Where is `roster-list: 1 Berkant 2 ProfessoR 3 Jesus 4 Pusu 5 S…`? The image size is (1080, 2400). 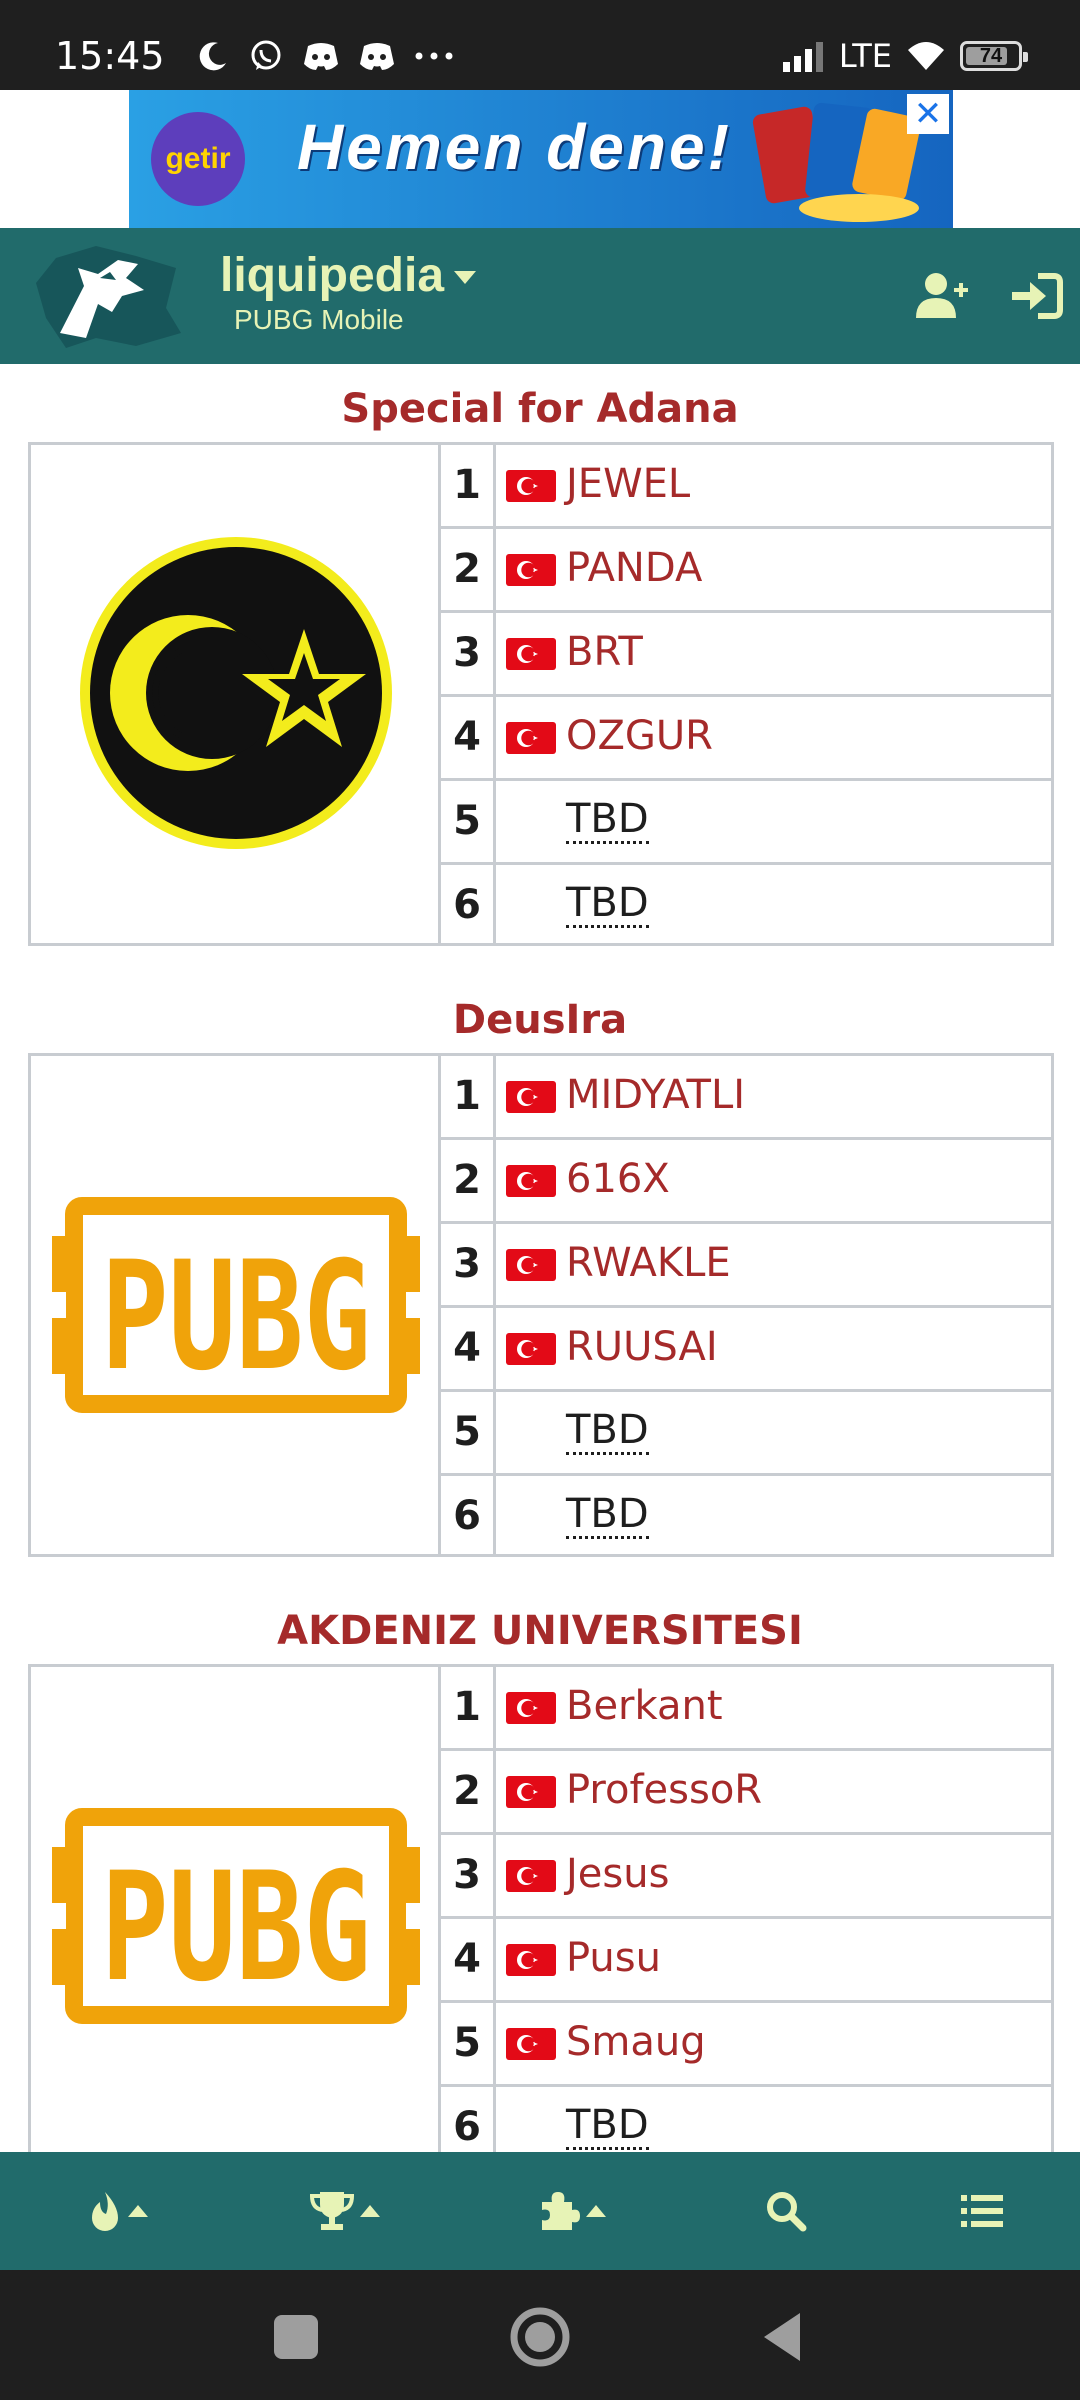 roster-list: 1 Berkant 2 ProfessoR 3 Jesus 4 Pusu 5 S… is located at coordinates (746, 1919).